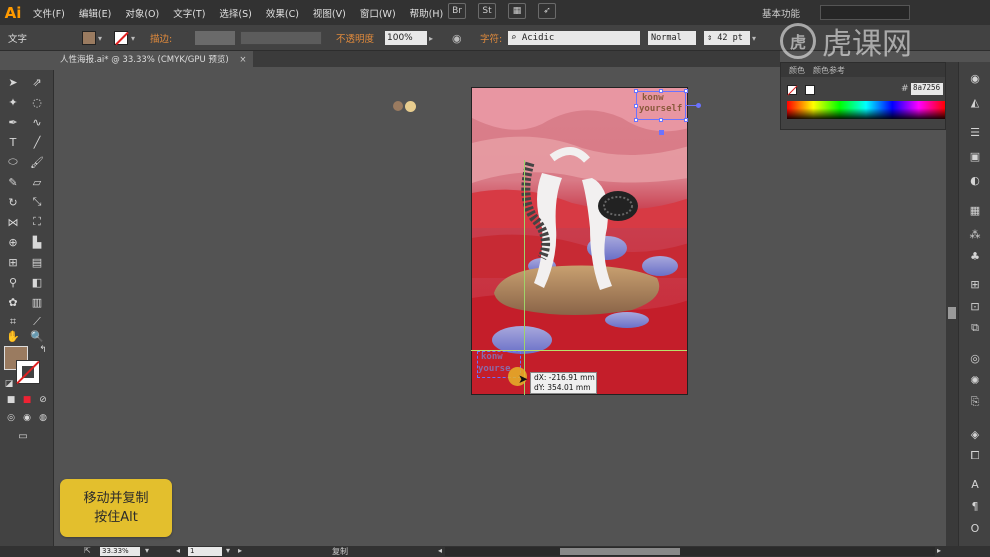  Describe the element at coordinates (13, 282) in the screenshot. I see `eyedropper-tool-icon: ⚲` at that location.